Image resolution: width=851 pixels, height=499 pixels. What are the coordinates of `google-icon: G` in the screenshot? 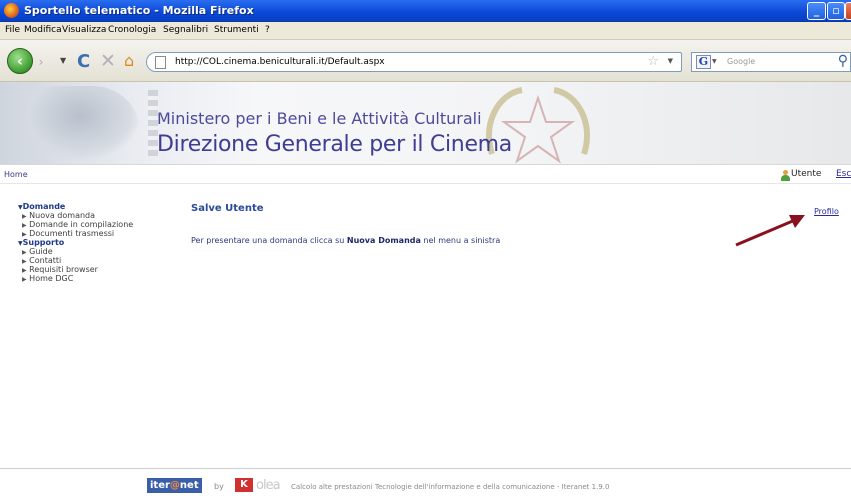 It's located at (703, 62).